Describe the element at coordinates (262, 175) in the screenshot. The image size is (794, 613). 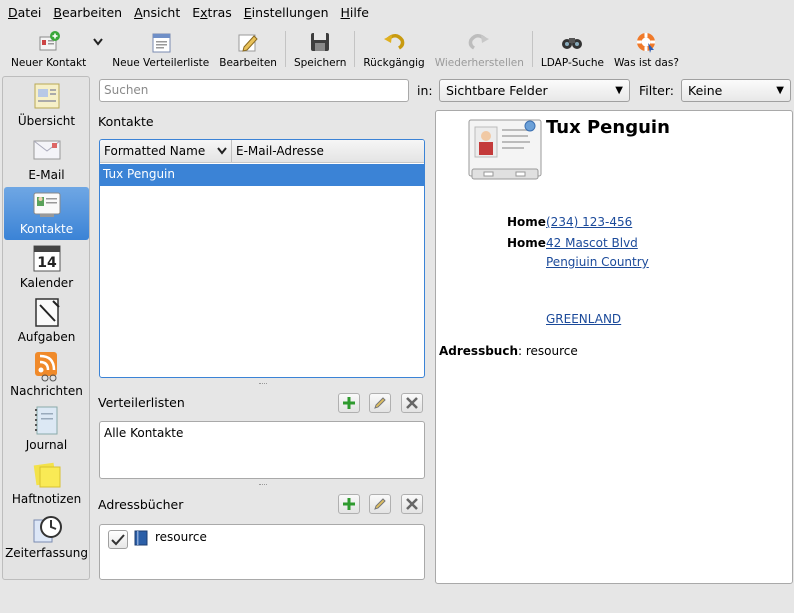
I see `contact-row: Tux Penguin` at that location.